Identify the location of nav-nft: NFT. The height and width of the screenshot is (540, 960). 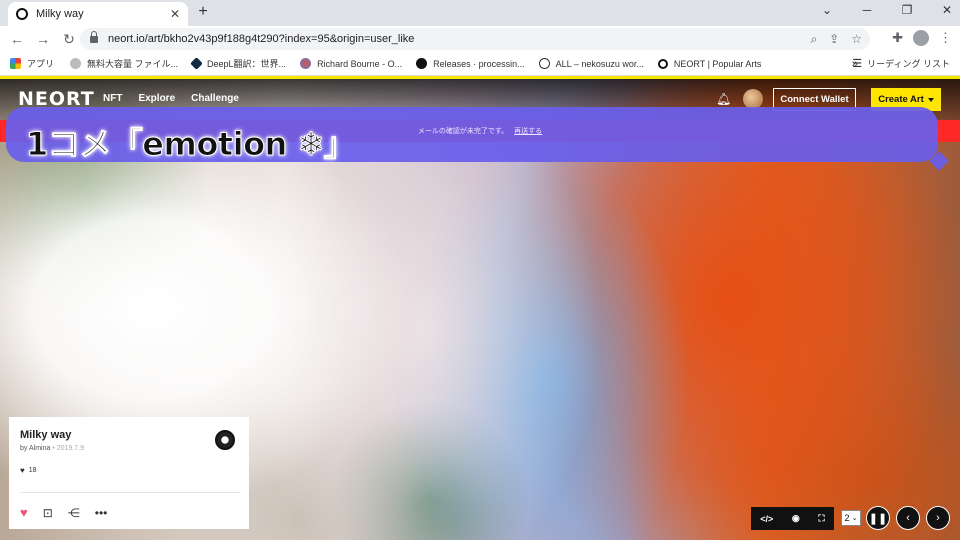
(112, 98).